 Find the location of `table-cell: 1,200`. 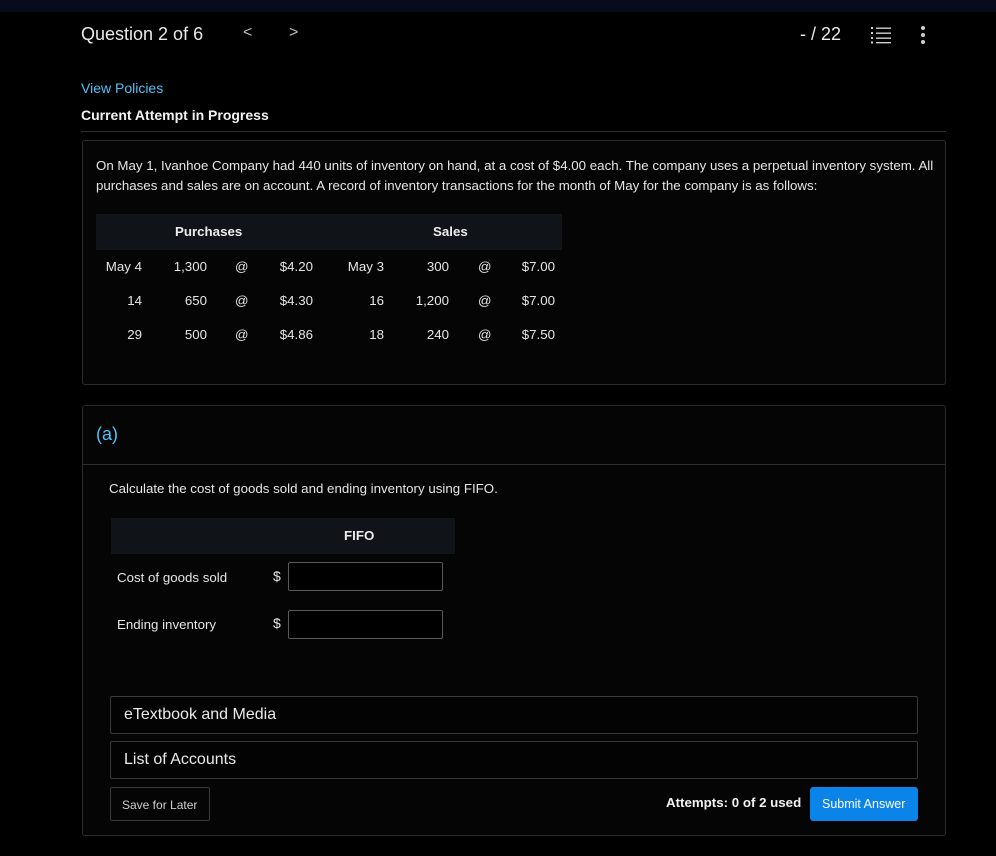

table-cell: 1,200 is located at coordinates (432, 300).